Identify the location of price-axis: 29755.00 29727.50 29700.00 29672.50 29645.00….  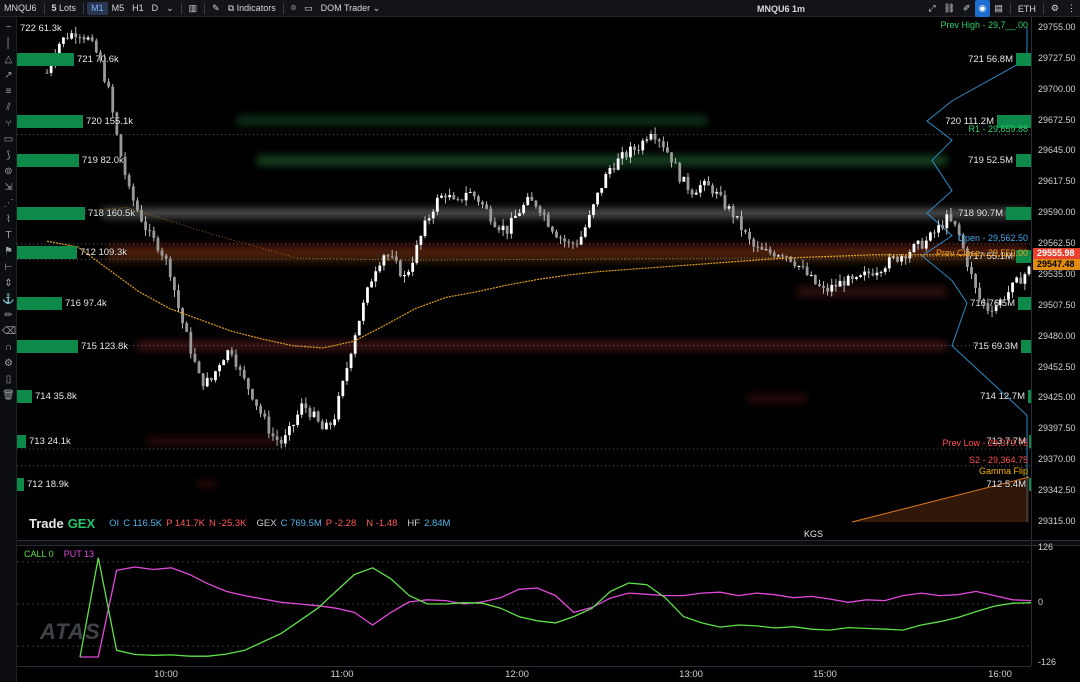
(1055, 278).